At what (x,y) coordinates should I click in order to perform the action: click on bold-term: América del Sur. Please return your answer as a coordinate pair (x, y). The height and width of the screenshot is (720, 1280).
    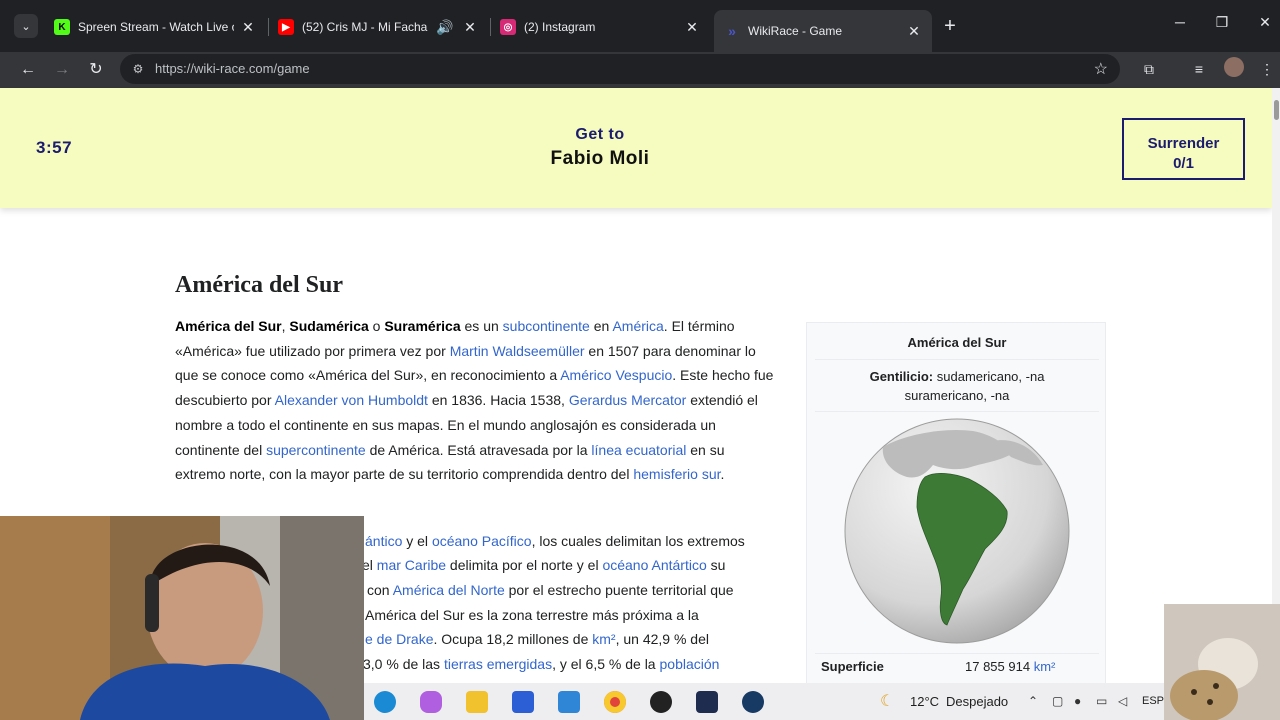
    Looking at the image, I should click on (228, 326).